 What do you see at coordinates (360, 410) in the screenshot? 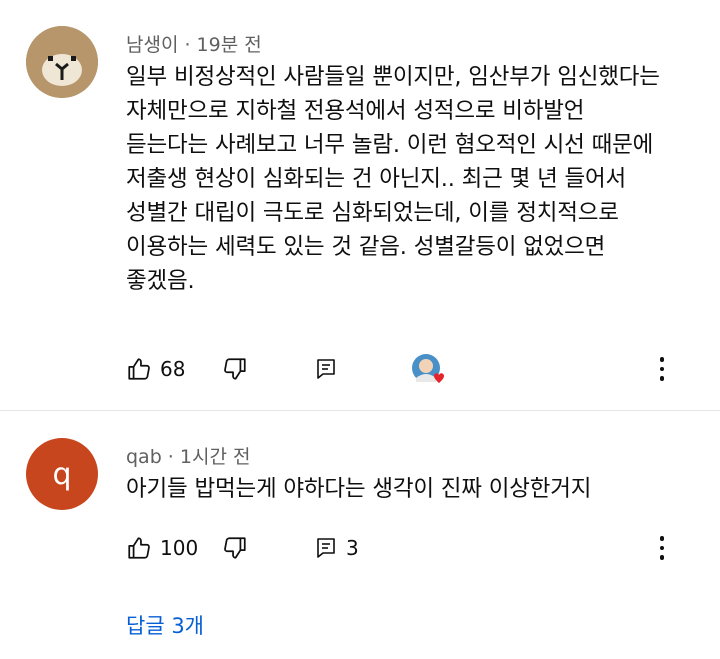
I see `comment-divider` at bounding box center [360, 410].